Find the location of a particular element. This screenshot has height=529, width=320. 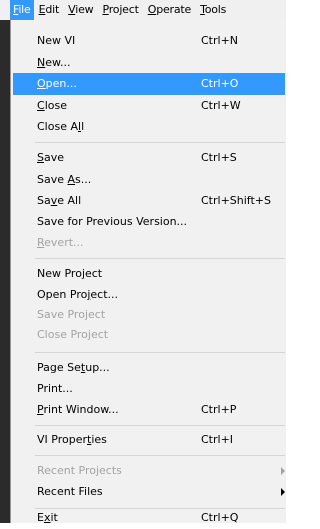

shortcut-label: Ctrl+P is located at coordinates (219, 409).